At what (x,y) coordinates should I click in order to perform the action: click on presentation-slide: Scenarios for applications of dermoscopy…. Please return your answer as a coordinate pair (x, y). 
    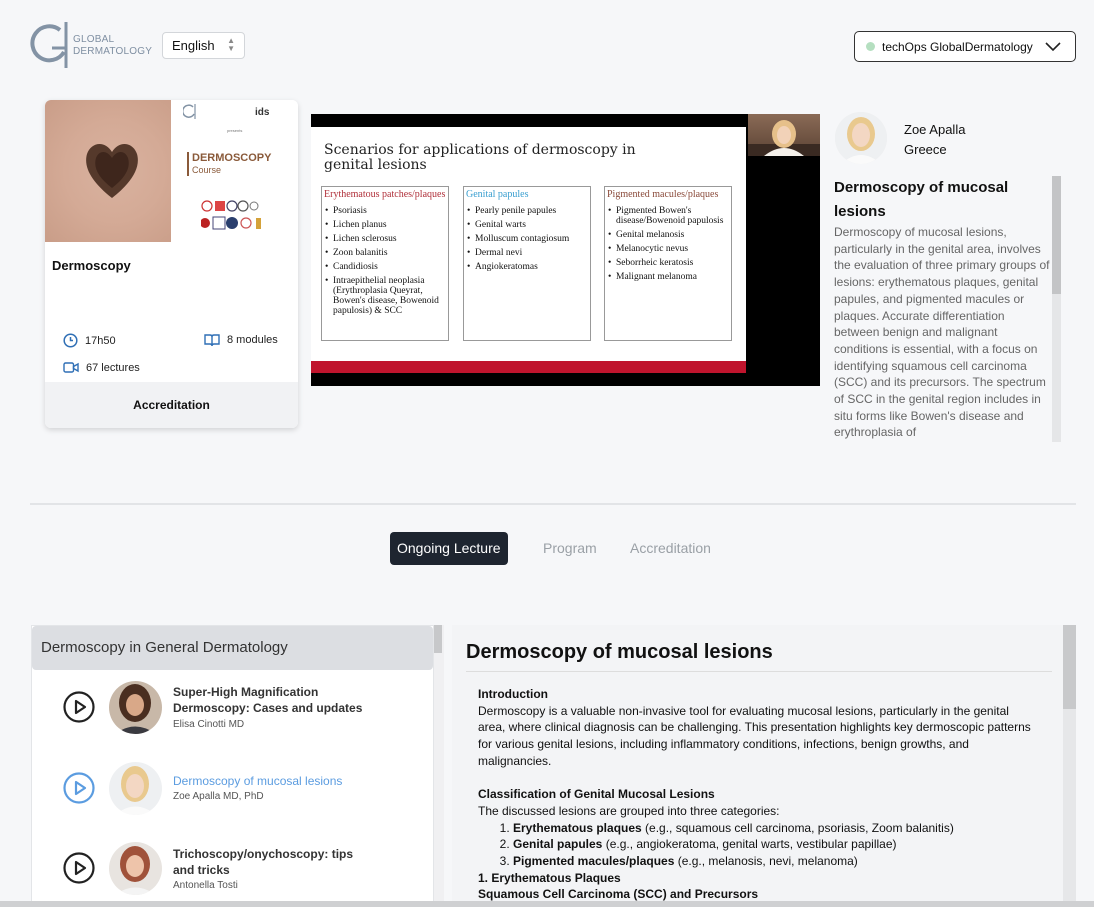
    Looking at the image, I should click on (528, 250).